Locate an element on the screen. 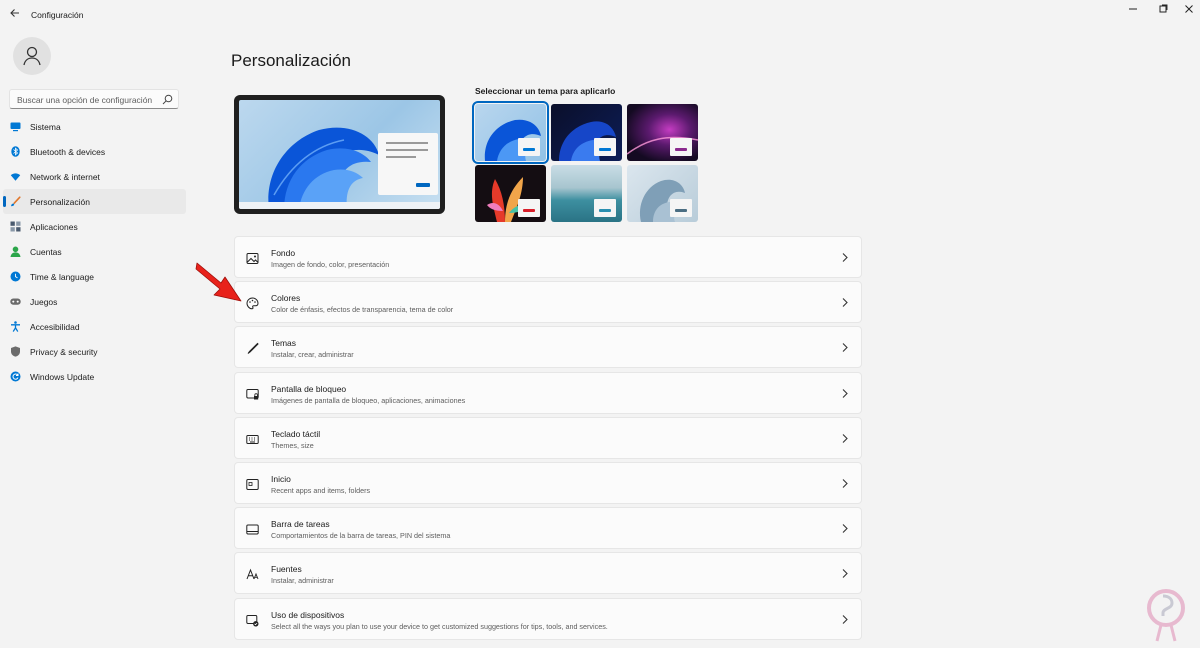  card-title: Barra de tareas is located at coordinates (300, 524).